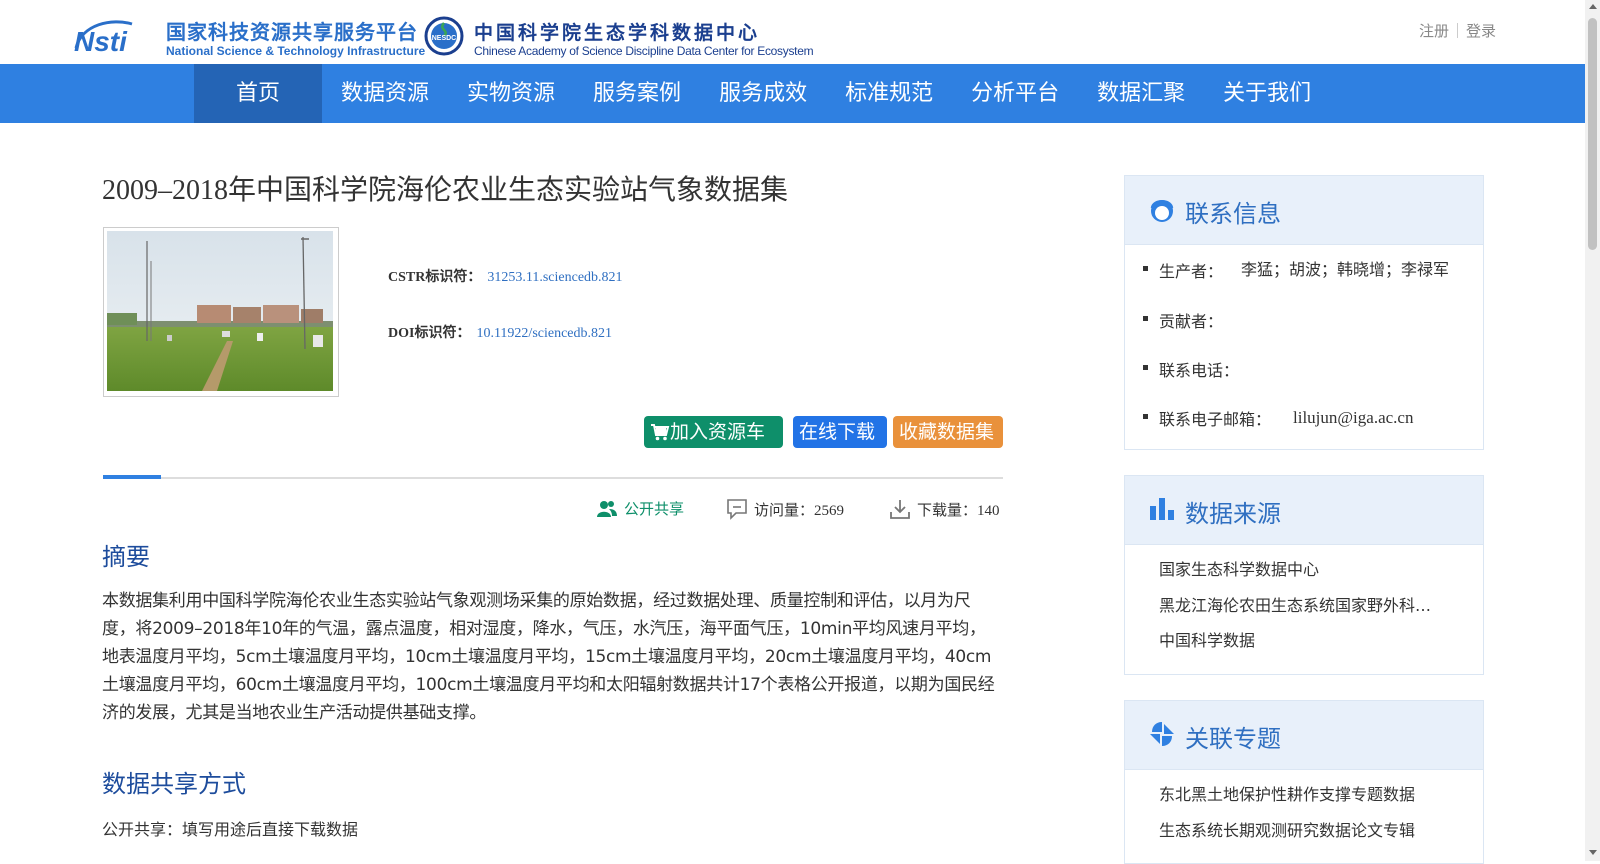 This screenshot has width=1600, height=864. I want to click on sharing-text: 公开共享：填写用途后直接下载数据, so click(230, 829).